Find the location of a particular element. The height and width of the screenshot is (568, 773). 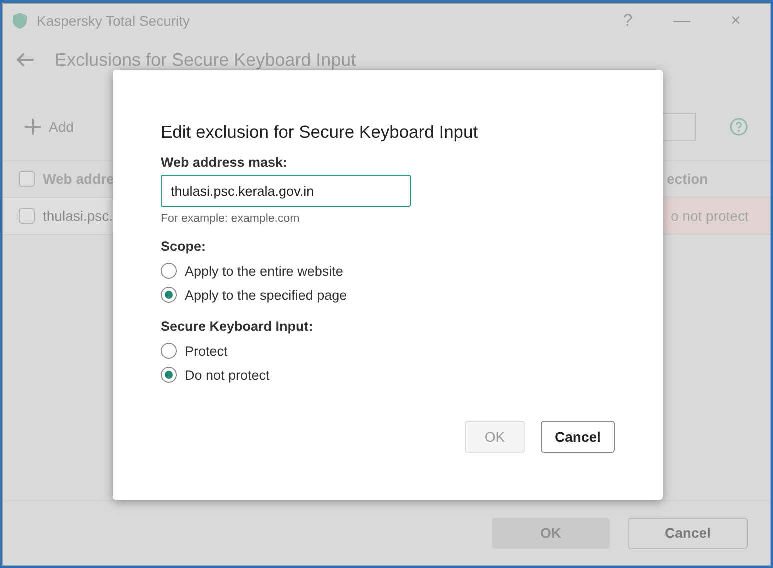

input-field: thulasi.psc.kerala.gov.in is located at coordinates (286, 191).